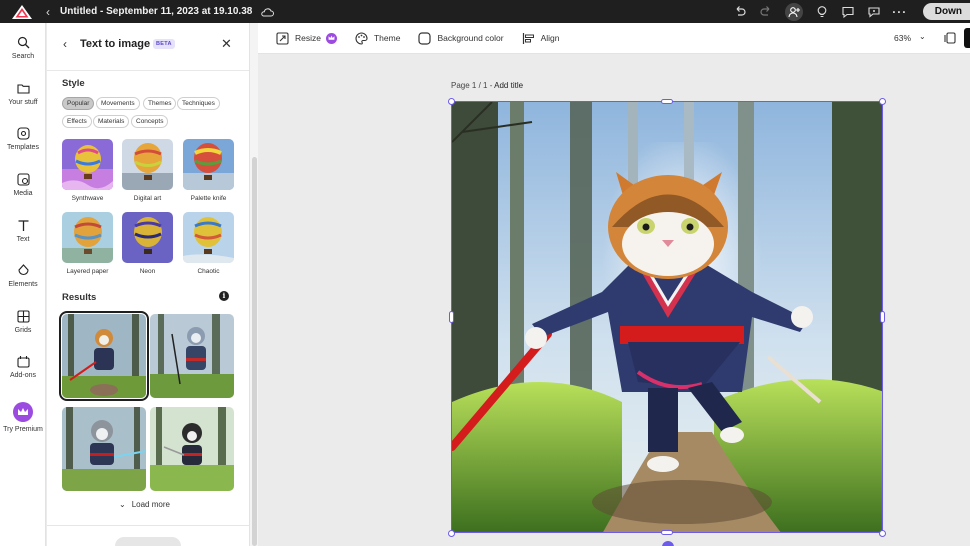 Image resolution: width=970 pixels, height=546 pixels. I want to click on adobe-express-logo-icon, so click(22, 11).